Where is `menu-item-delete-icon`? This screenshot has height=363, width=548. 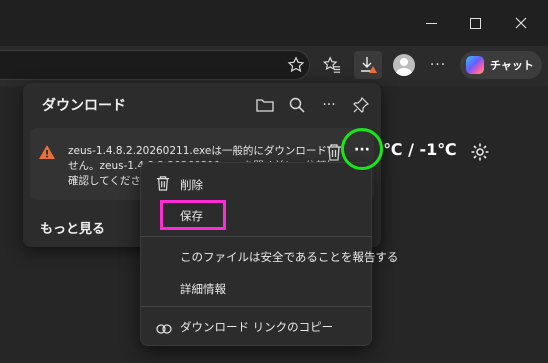
menu-item-delete-icon is located at coordinates (163, 185).